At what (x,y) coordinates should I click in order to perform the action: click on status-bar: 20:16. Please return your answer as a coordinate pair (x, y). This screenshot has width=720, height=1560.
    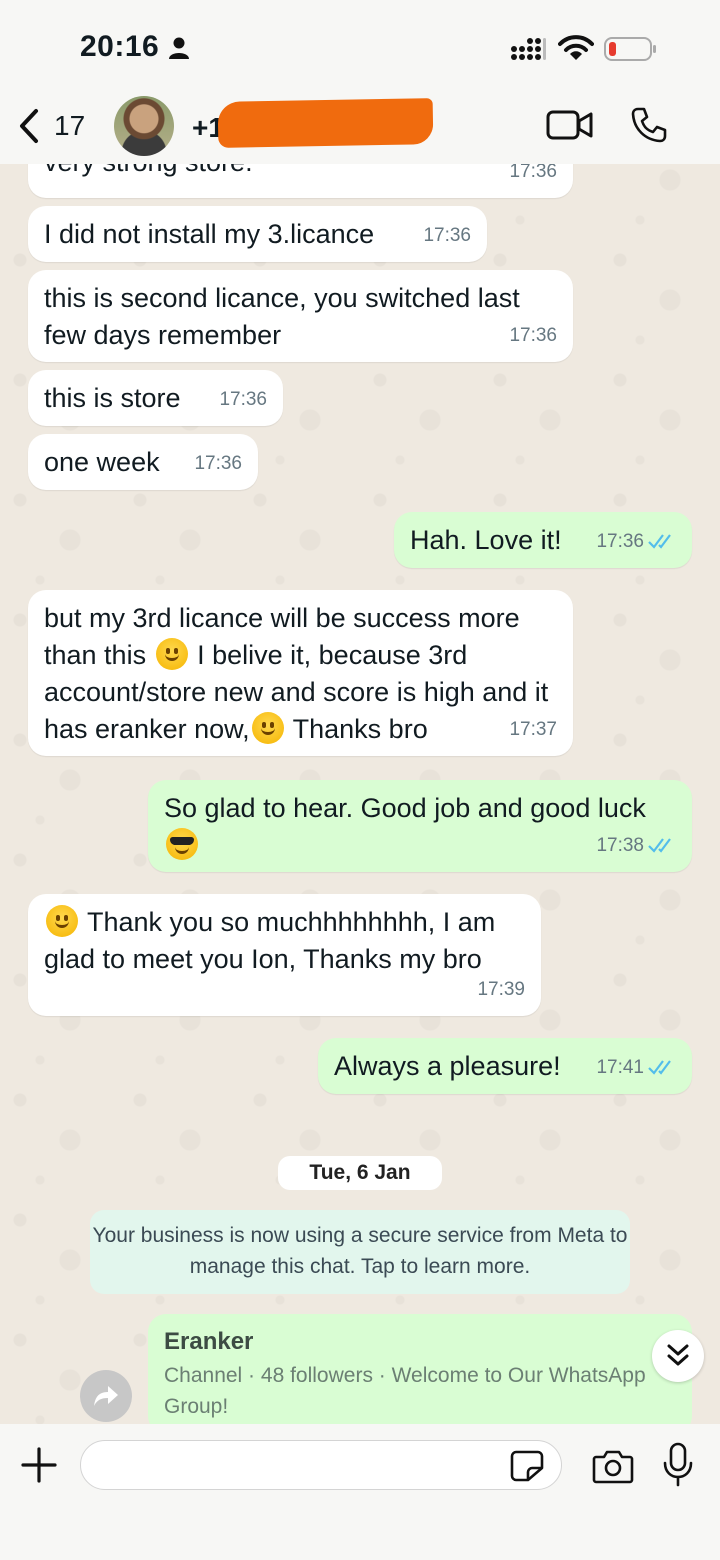
    Looking at the image, I should click on (360, 46).